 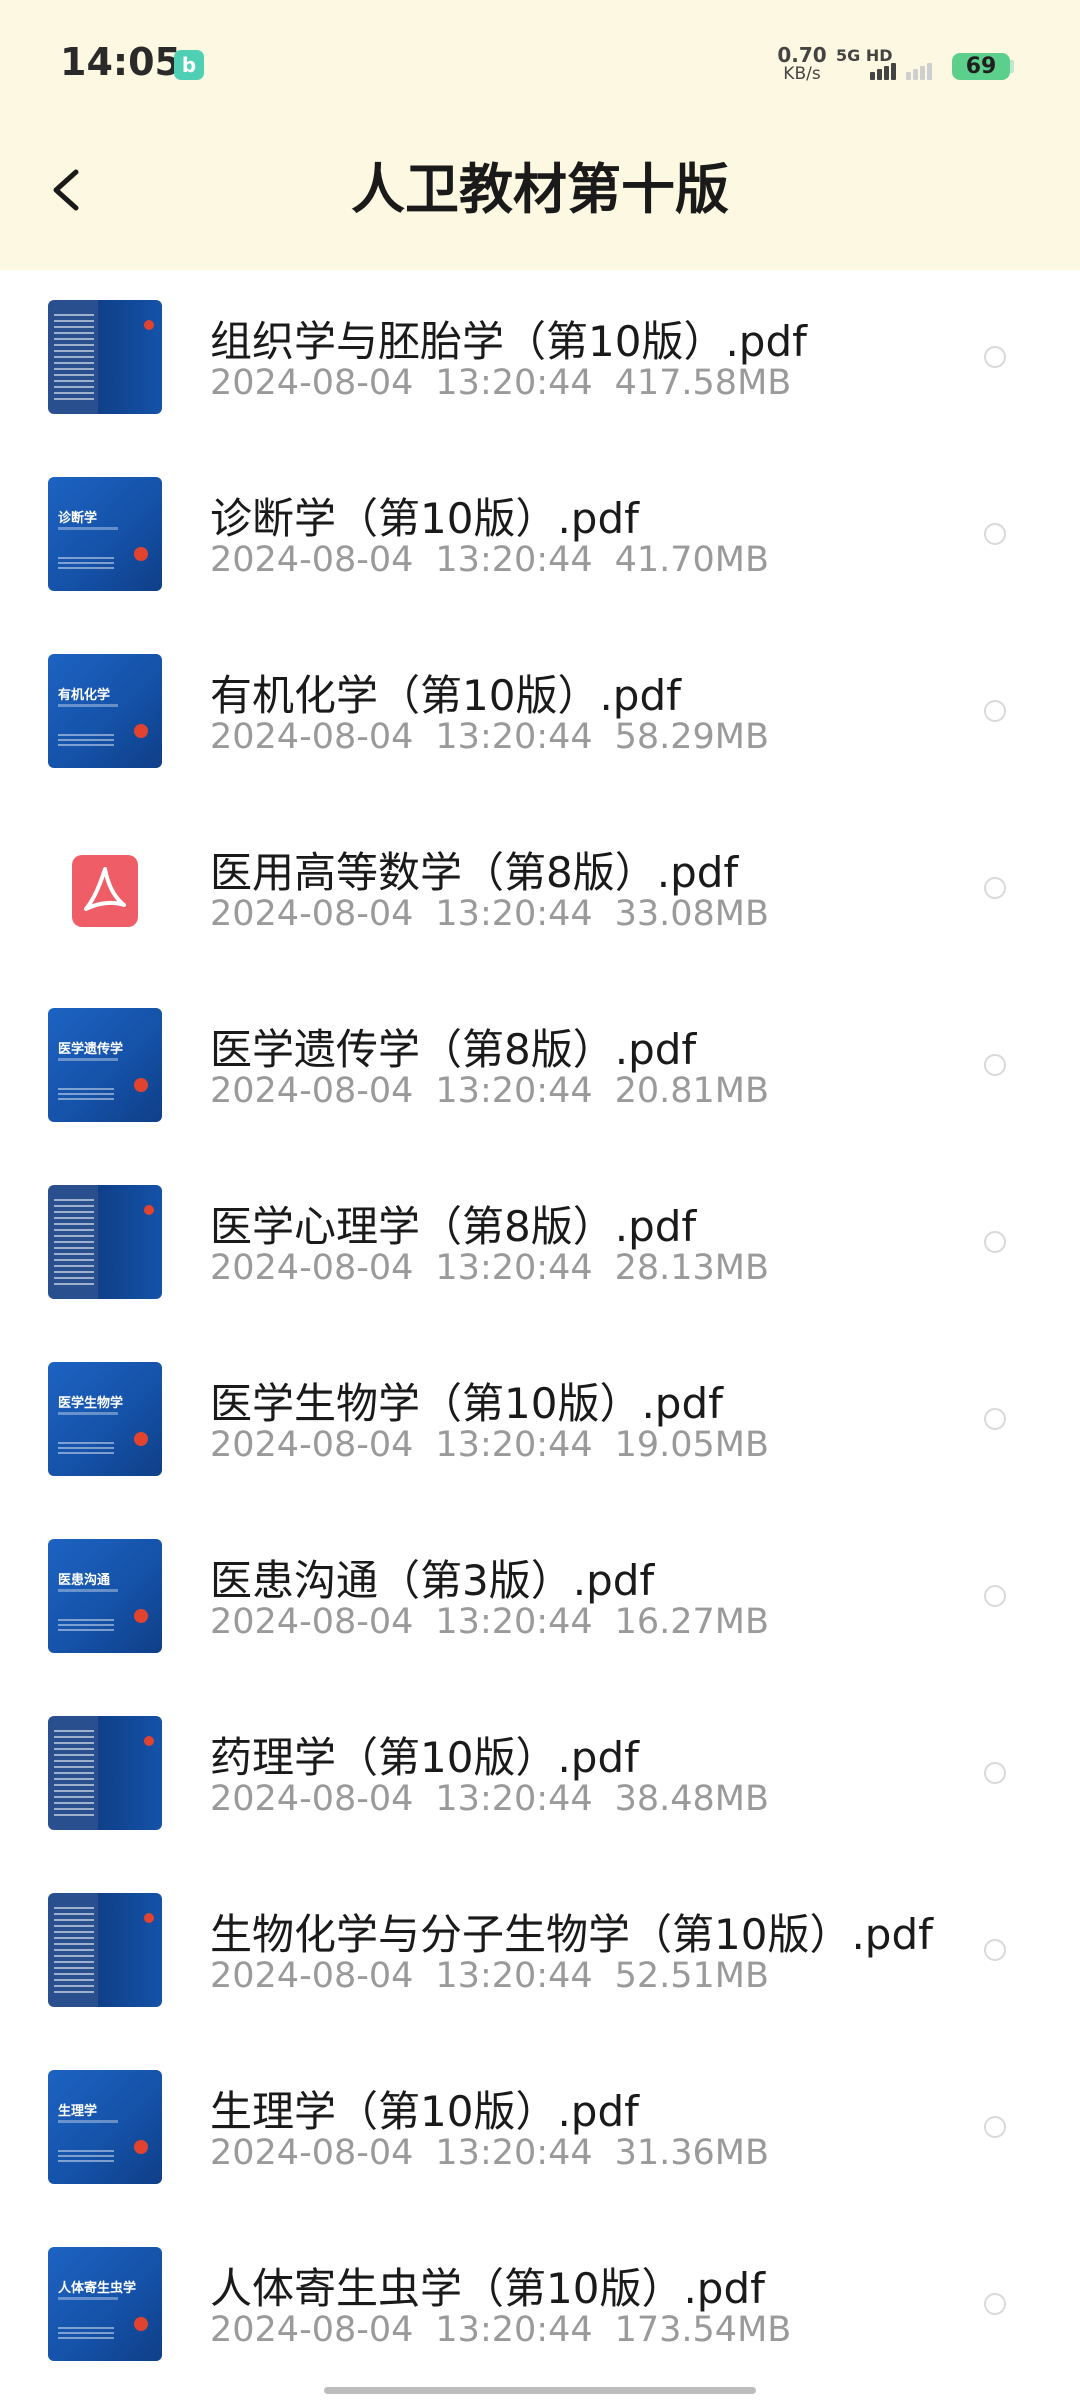 I want to click on file-name: 有机化学（第10版）.pdf, so click(x=445, y=695).